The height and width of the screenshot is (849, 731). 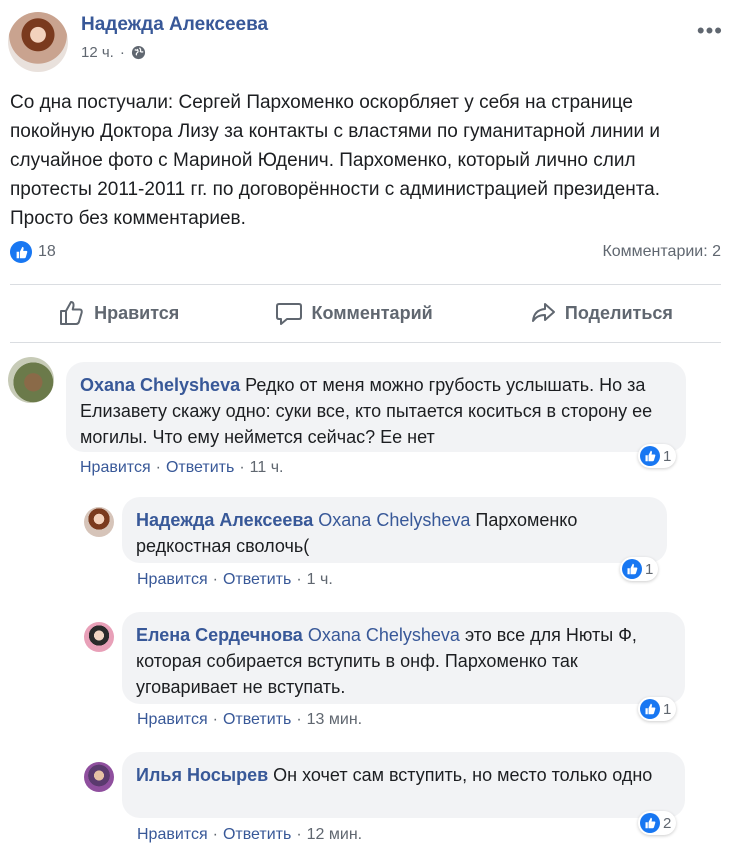 I want to click on post-like-count: 18, so click(x=47, y=251).